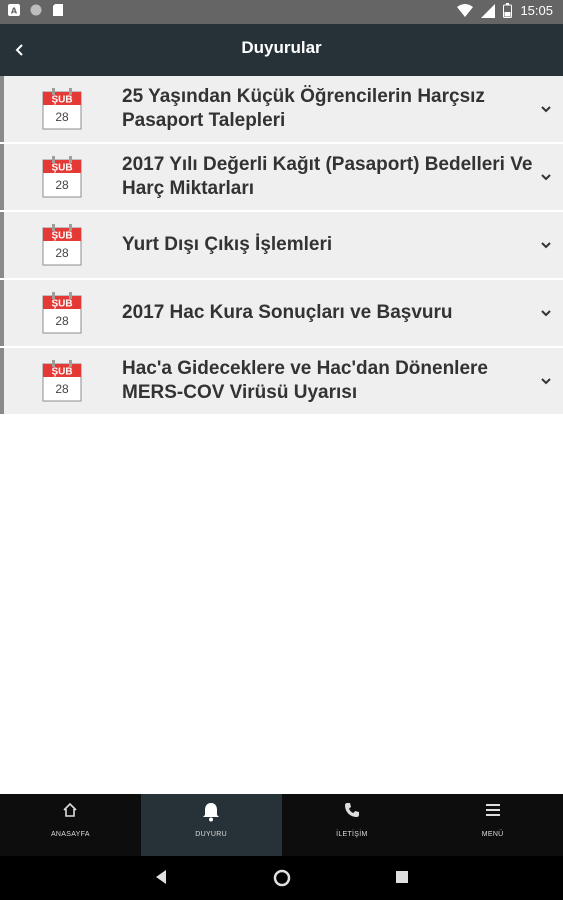  Describe the element at coordinates (352, 834) in the screenshot. I see `nav-contact-label: İLETİŞİM` at that location.